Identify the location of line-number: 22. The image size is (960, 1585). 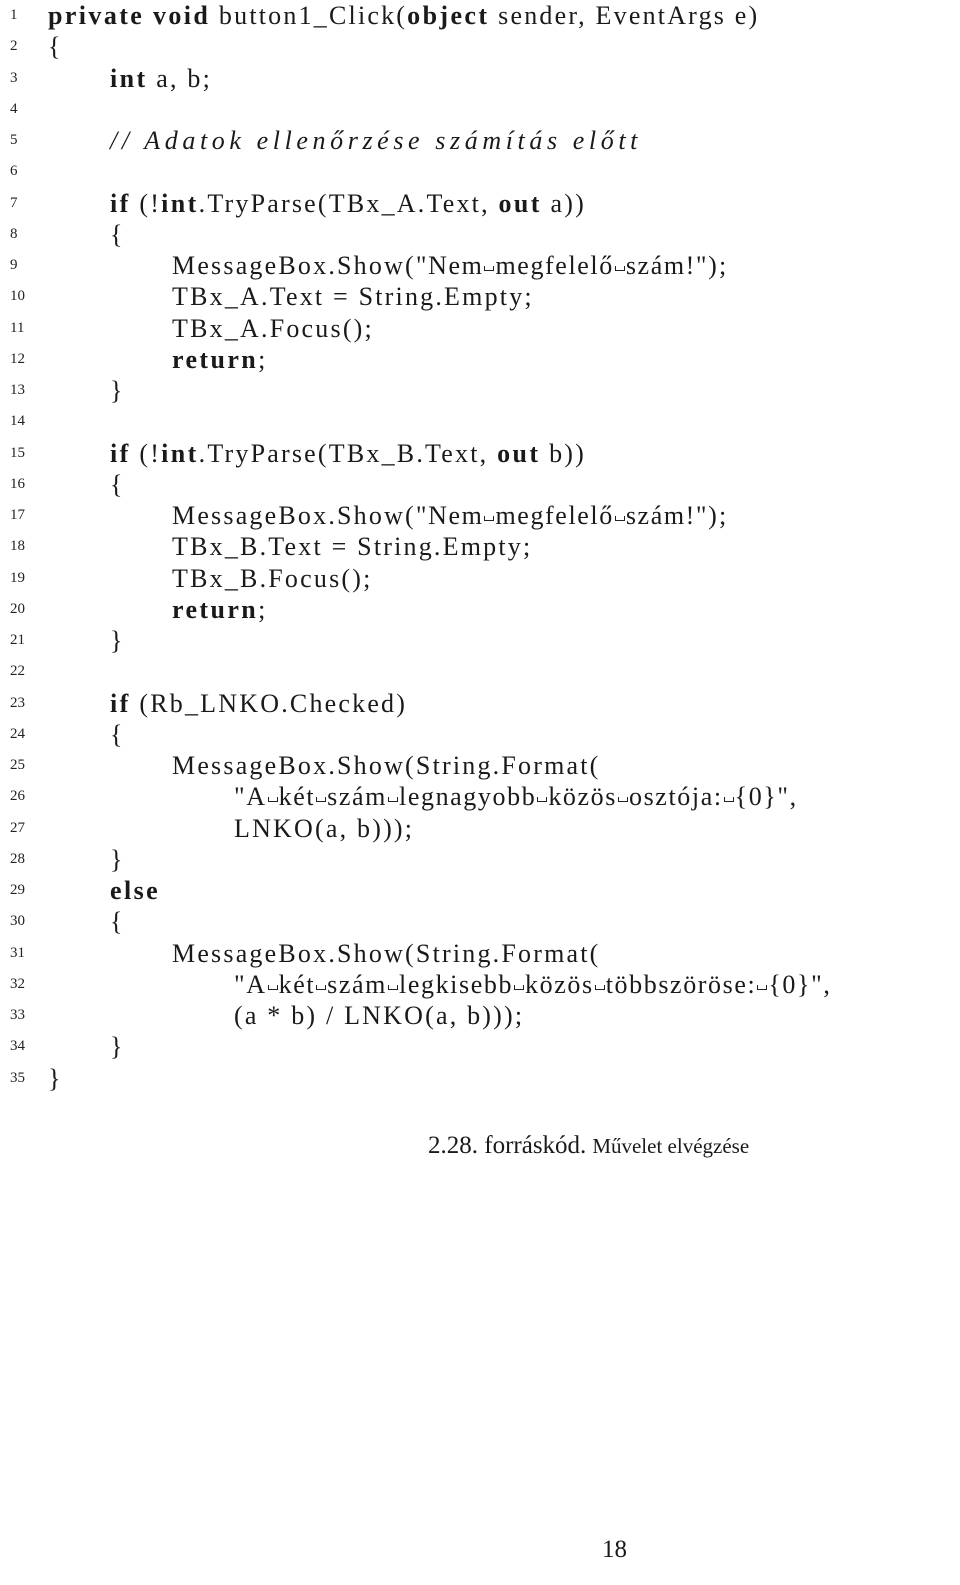
(17, 671).